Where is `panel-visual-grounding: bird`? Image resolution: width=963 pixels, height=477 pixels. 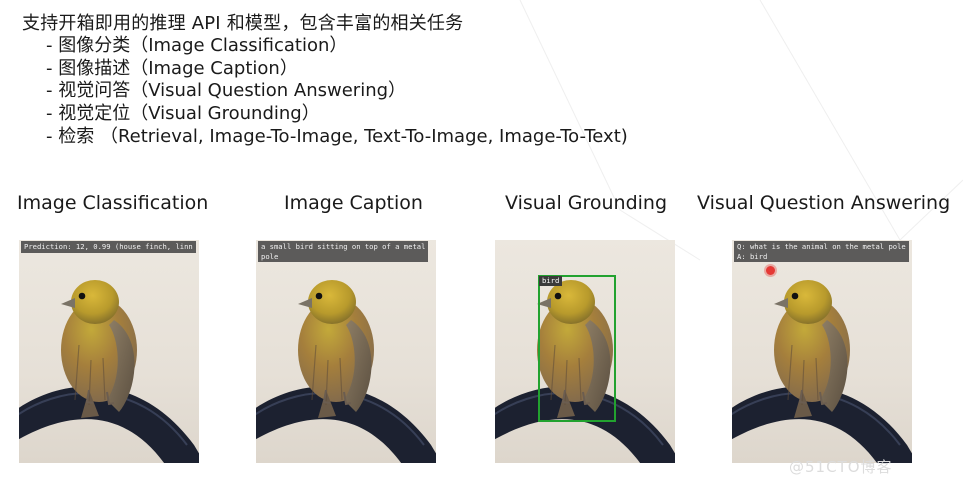 panel-visual-grounding: bird is located at coordinates (585, 351).